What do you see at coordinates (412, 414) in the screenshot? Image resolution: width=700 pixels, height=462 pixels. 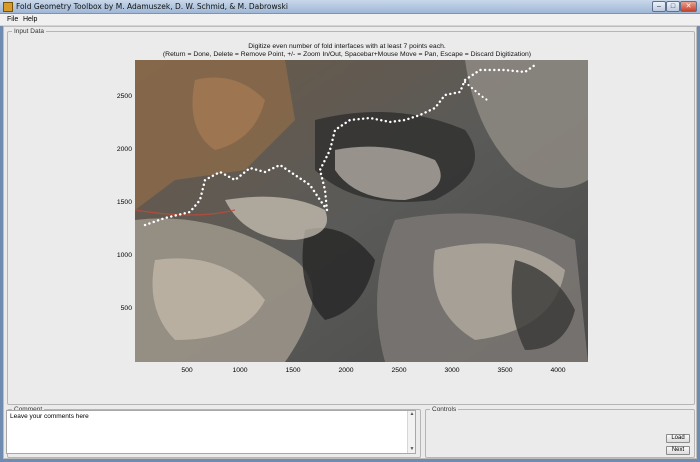 I see `chevron-up-icon: ▲` at bounding box center [412, 414].